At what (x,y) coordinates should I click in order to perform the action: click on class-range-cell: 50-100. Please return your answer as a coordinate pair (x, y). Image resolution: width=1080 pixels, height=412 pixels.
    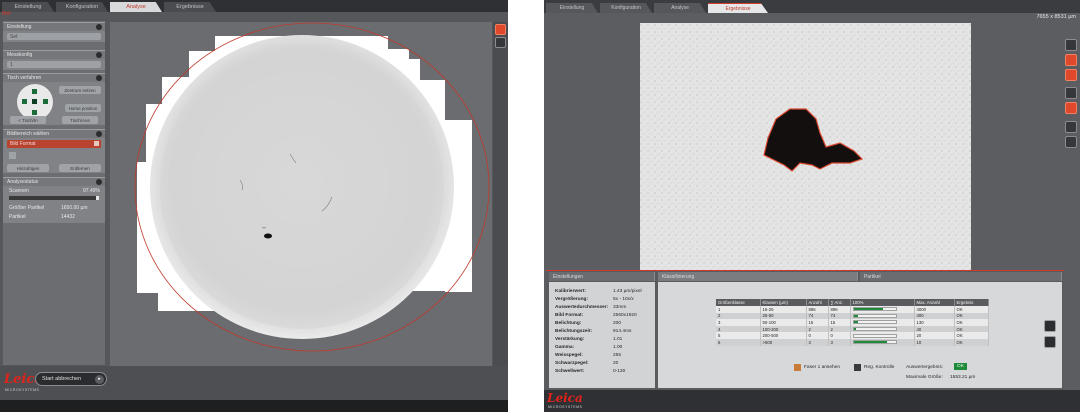
    Looking at the image, I should click on (783, 322).